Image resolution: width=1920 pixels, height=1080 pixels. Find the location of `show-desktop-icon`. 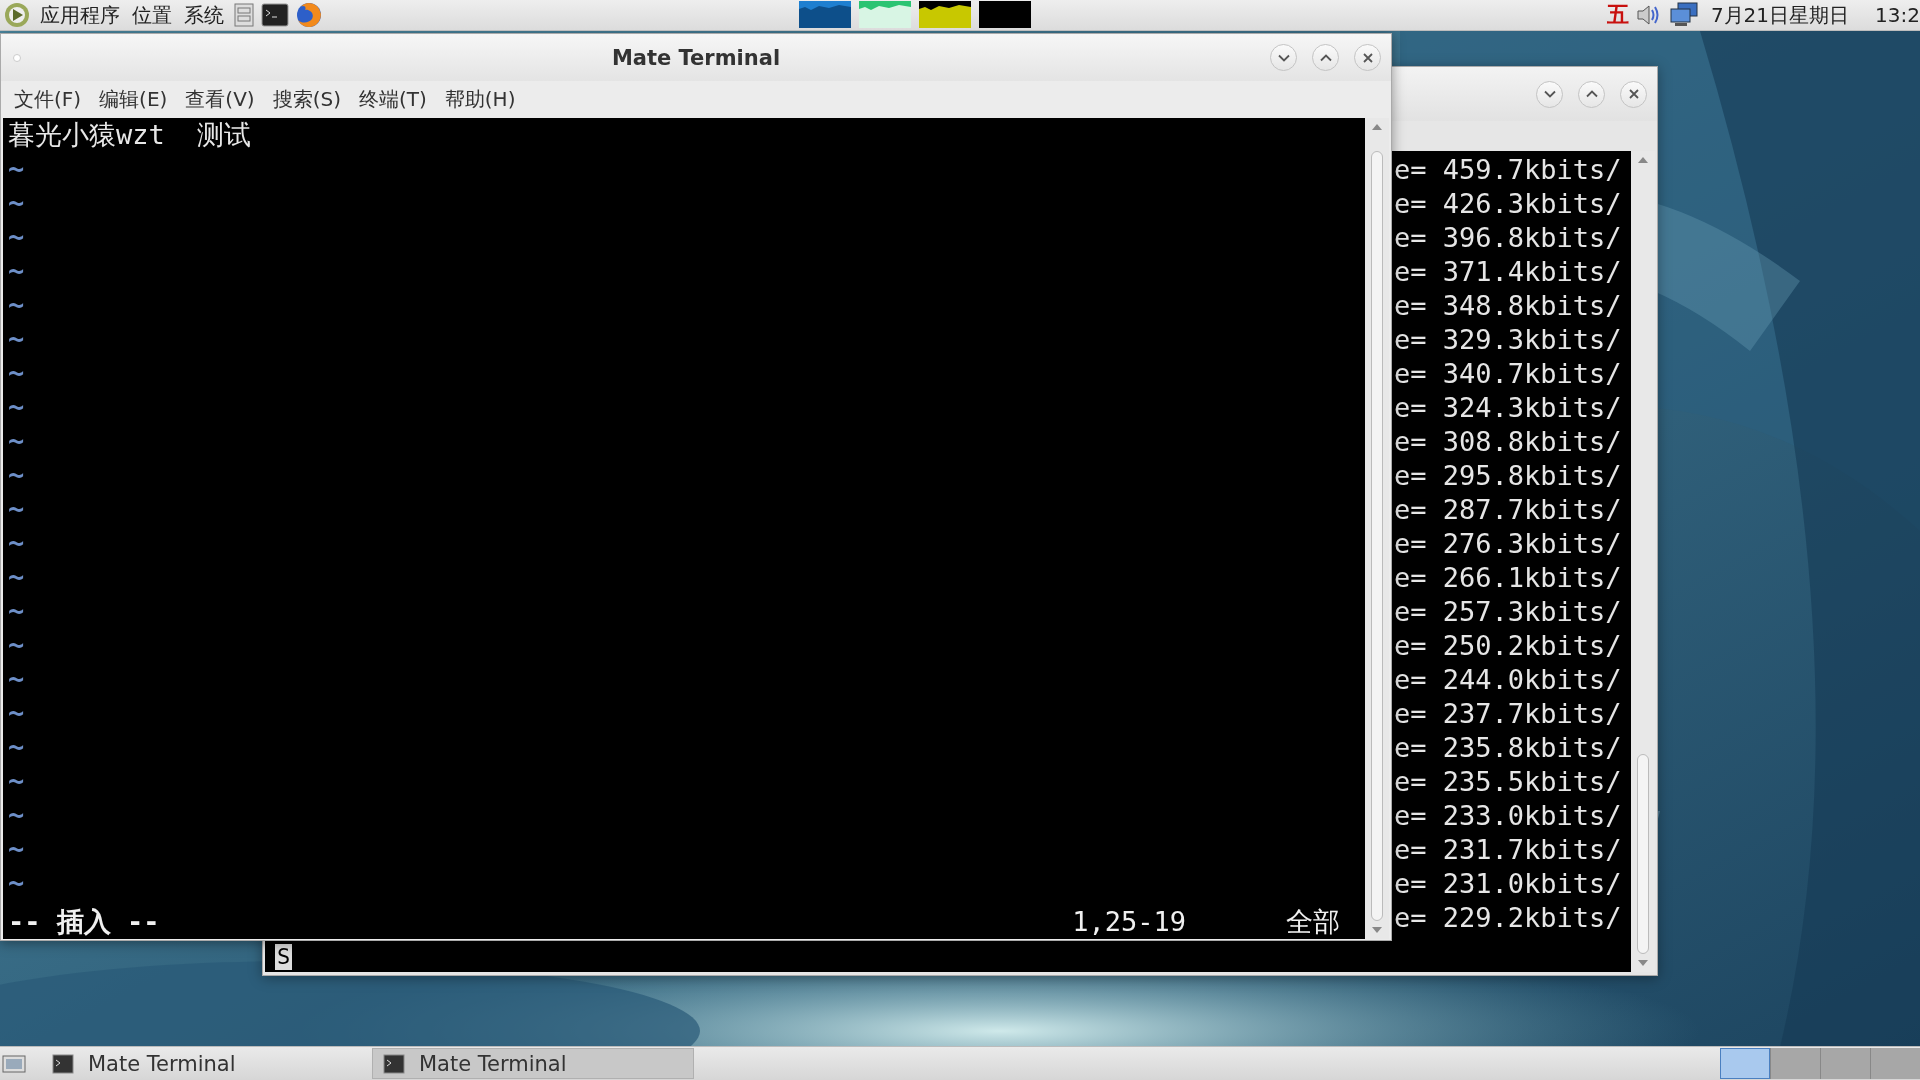

show-desktop-icon is located at coordinates (14, 1063).